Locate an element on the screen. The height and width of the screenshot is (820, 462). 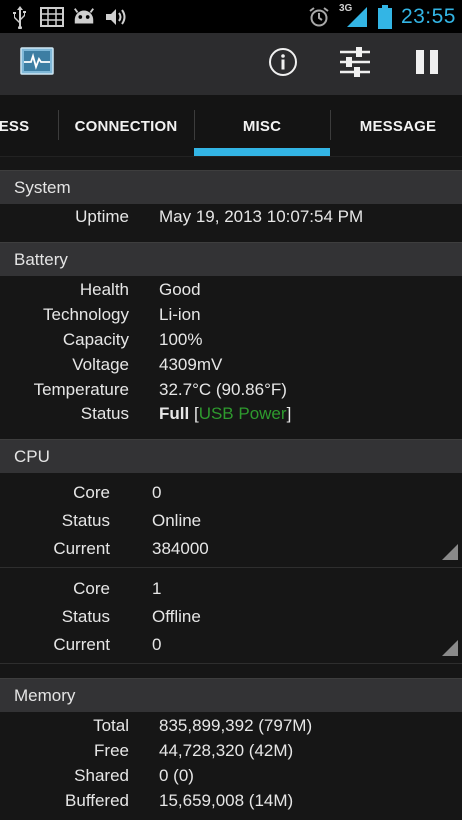
total-value: 835,899,392 (797M) is located at coordinates (236, 725).